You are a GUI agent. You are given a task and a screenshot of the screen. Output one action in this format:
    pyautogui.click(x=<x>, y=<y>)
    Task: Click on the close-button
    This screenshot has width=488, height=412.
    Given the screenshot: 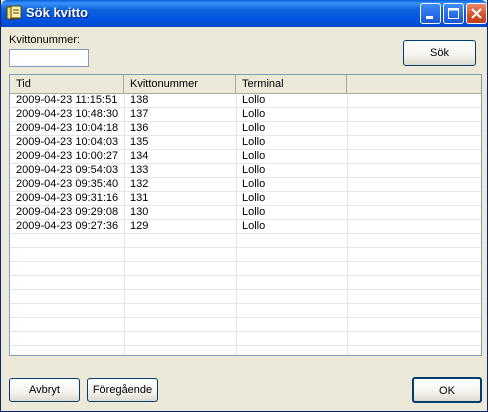 What is the action you would take?
    pyautogui.click(x=476, y=13)
    